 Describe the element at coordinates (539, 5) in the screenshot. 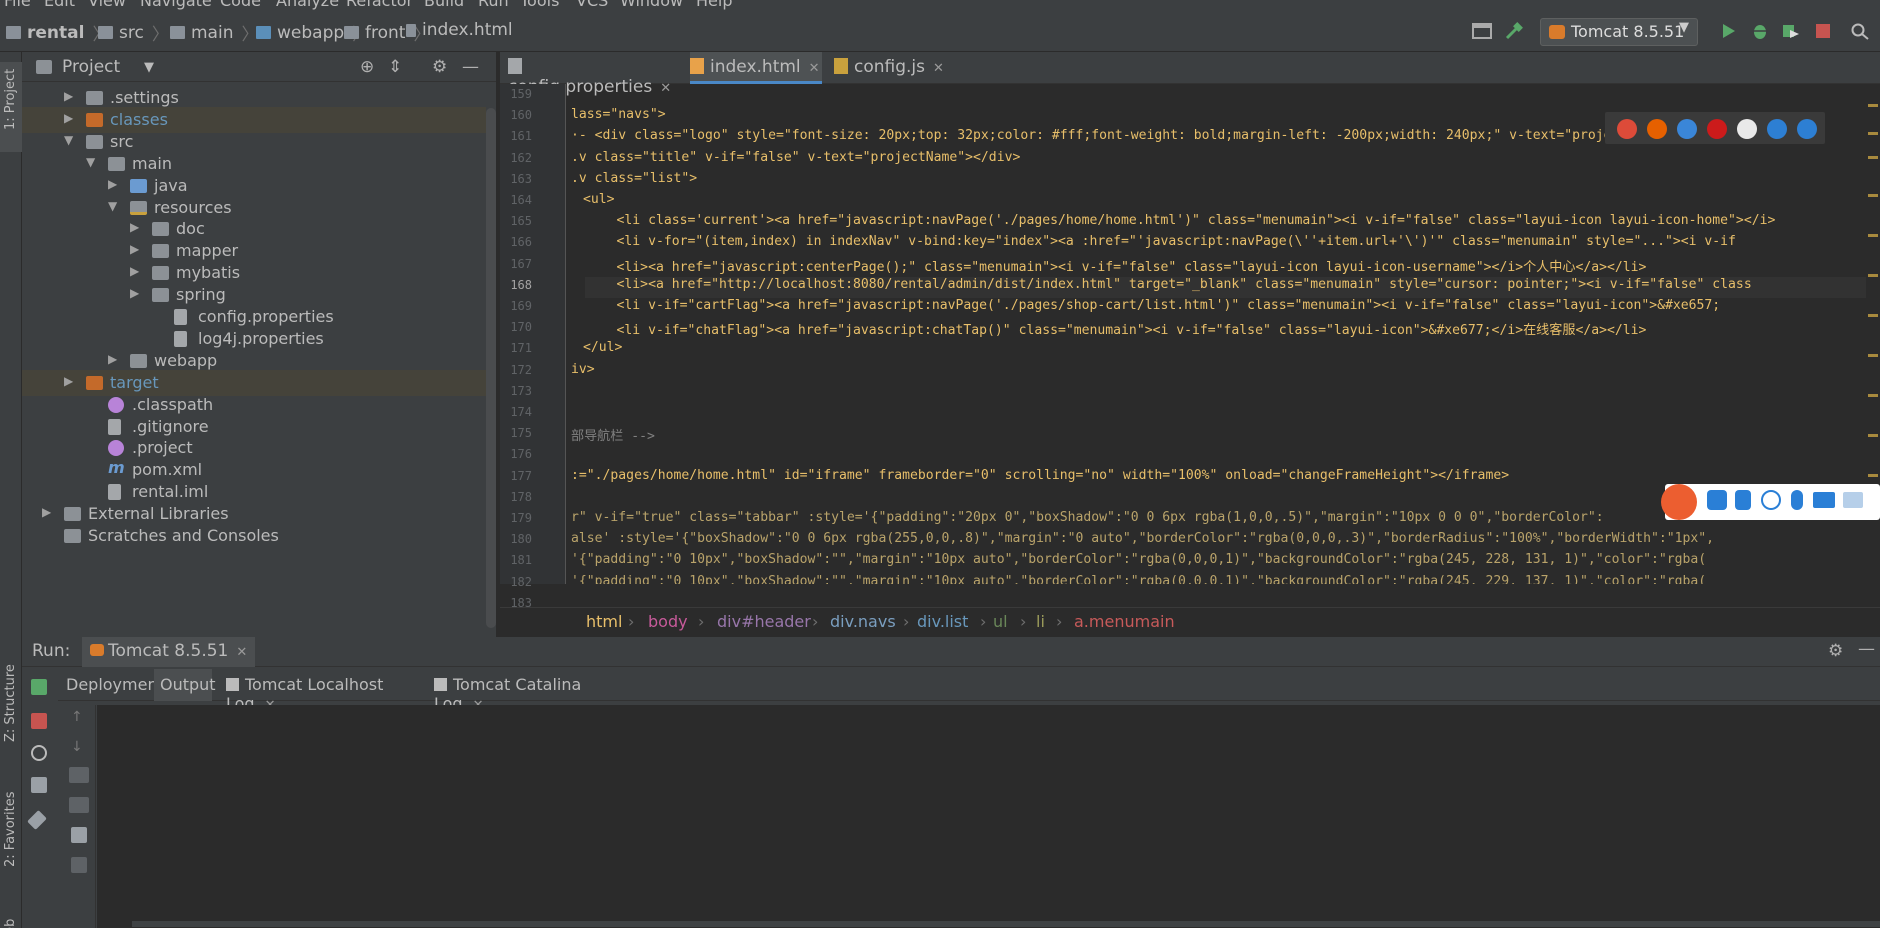

I see `menu-tools: Tools` at that location.